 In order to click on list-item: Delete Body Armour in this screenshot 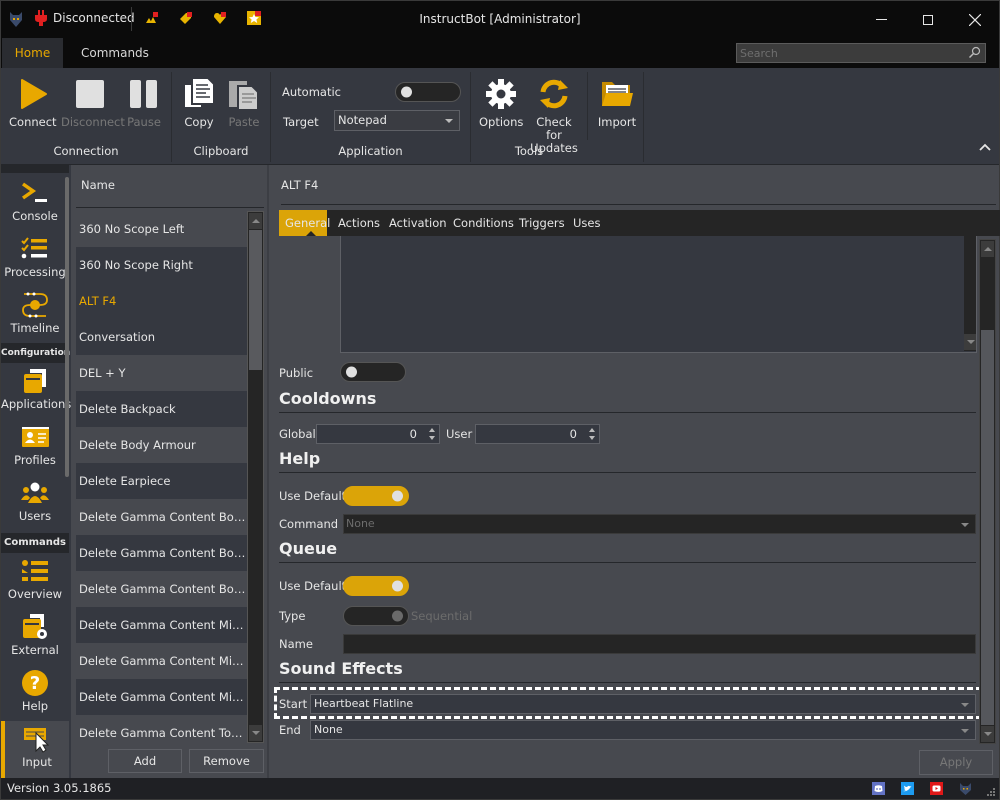, I will do `click(161, 445)`.